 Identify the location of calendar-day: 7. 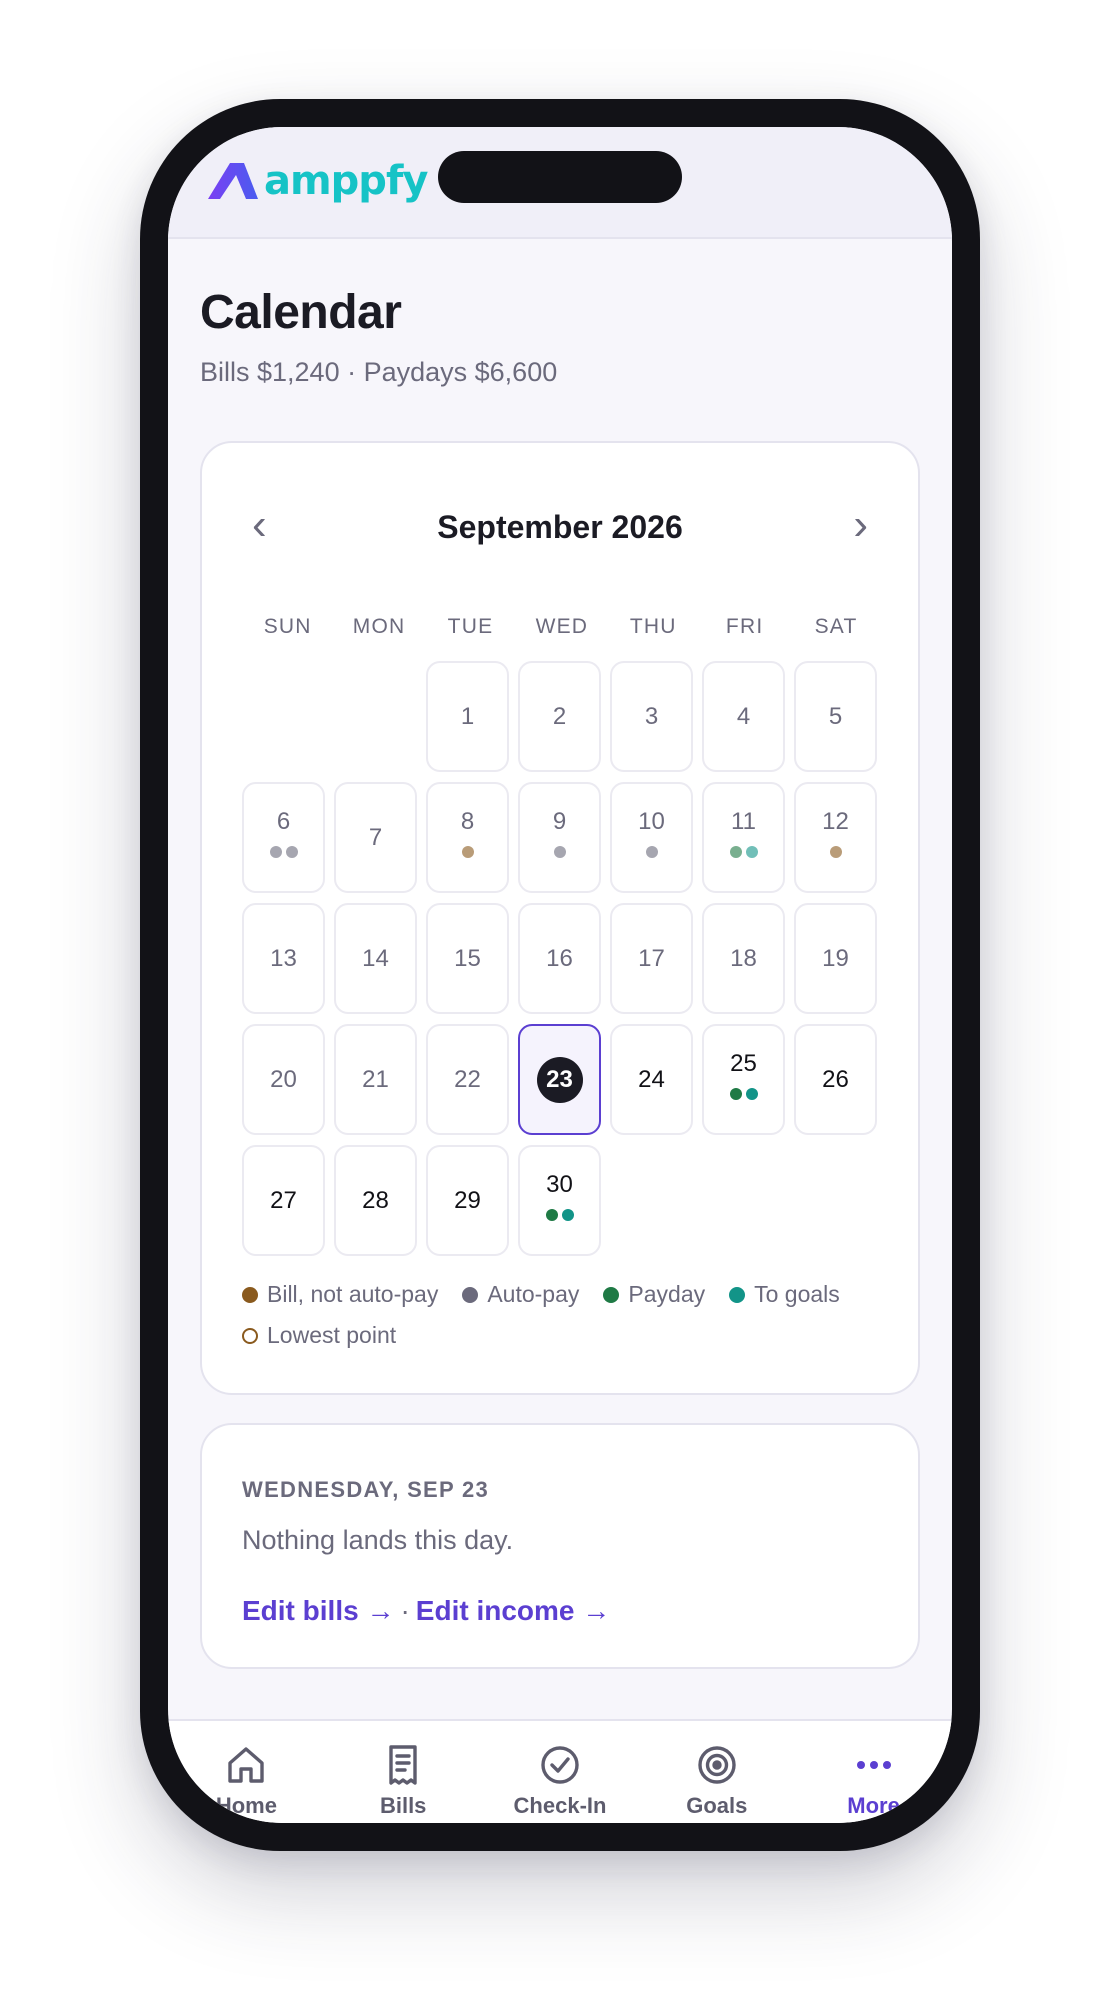
(375, 837).